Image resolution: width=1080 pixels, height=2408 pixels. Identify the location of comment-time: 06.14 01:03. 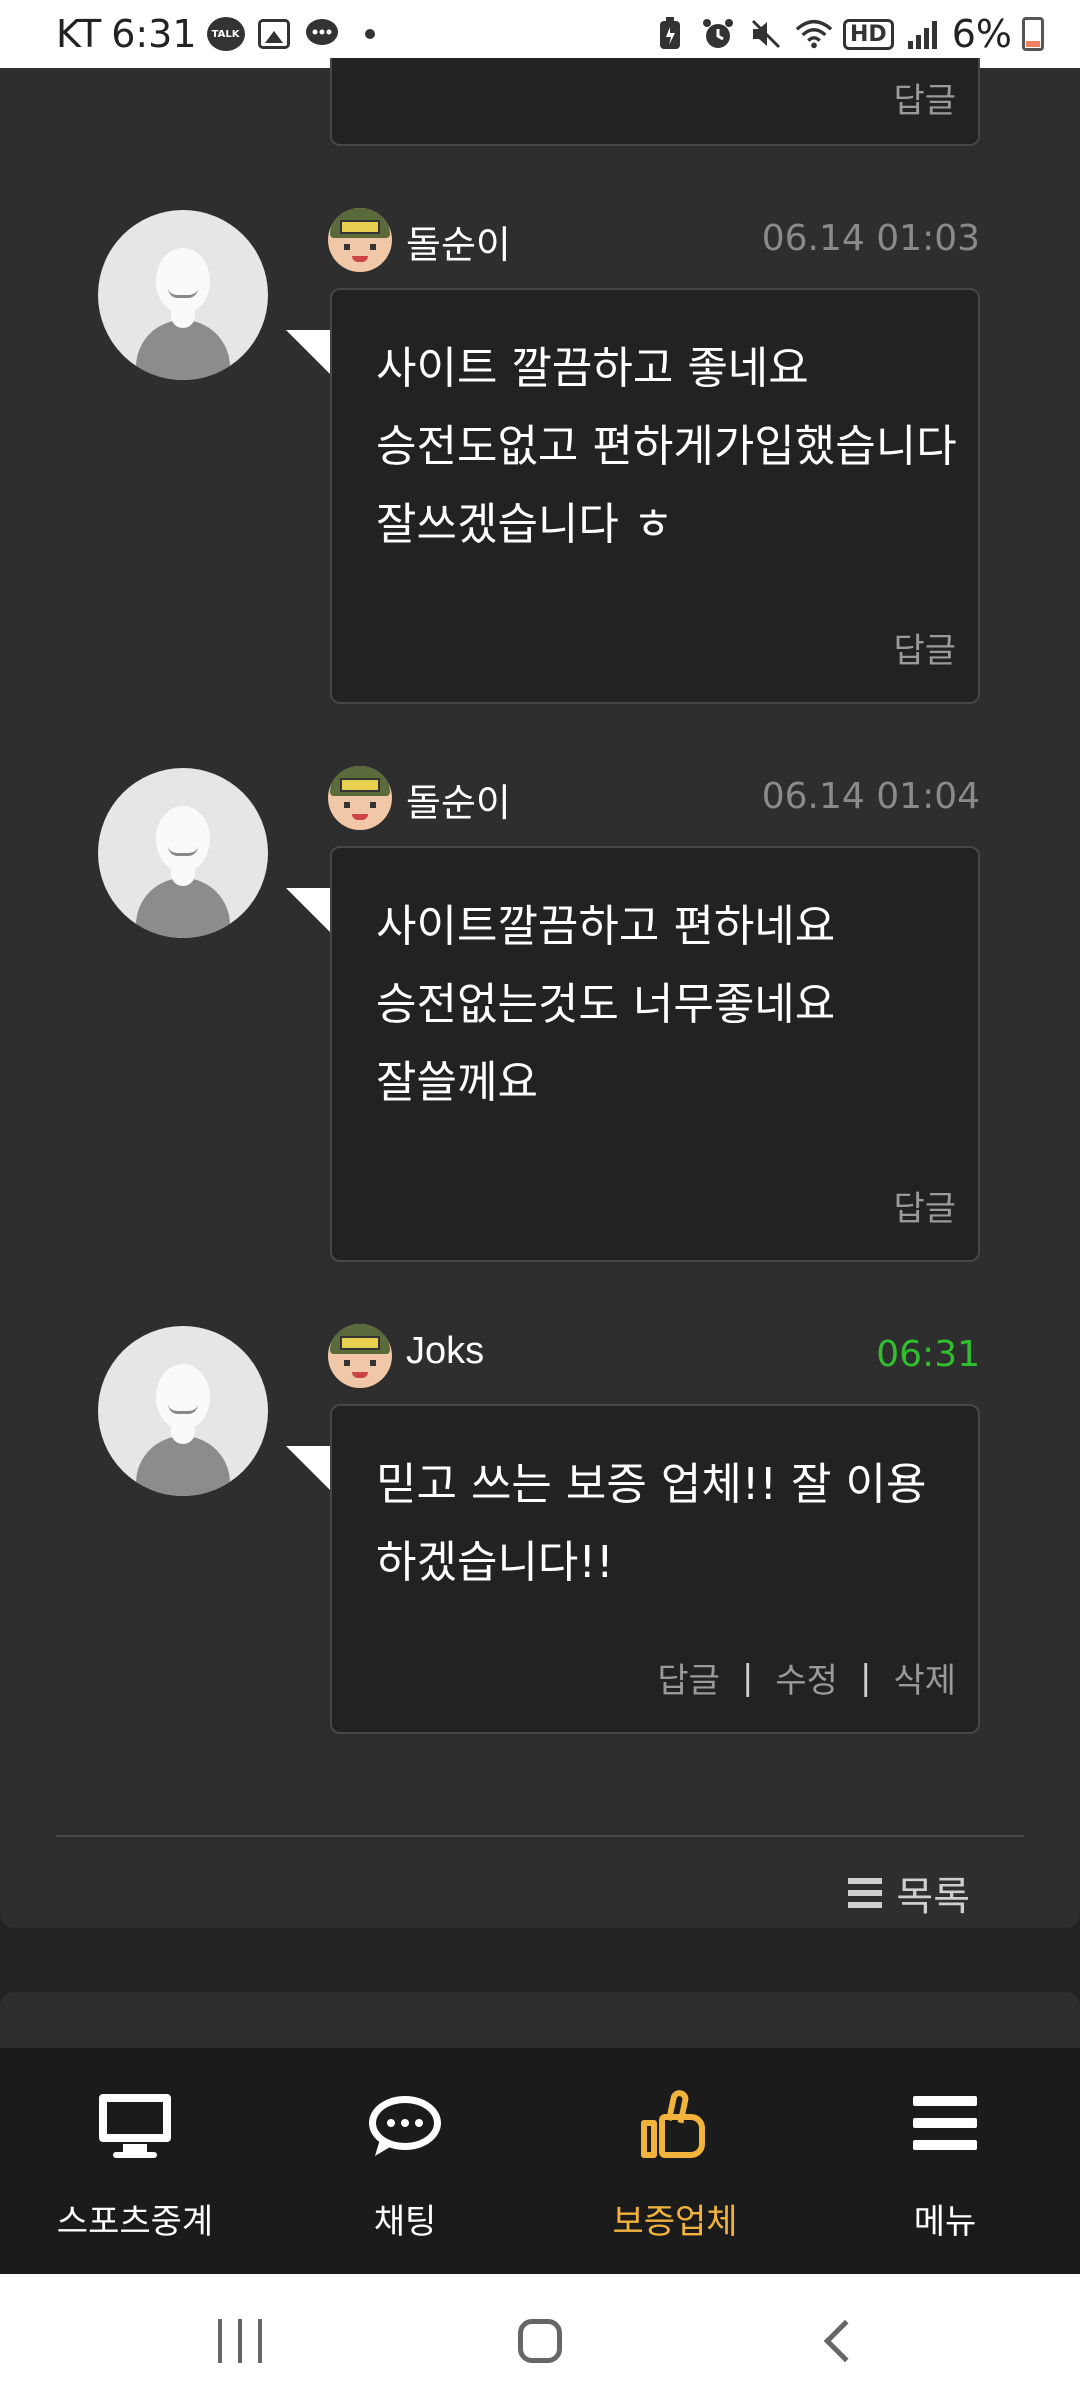
(870, 238).